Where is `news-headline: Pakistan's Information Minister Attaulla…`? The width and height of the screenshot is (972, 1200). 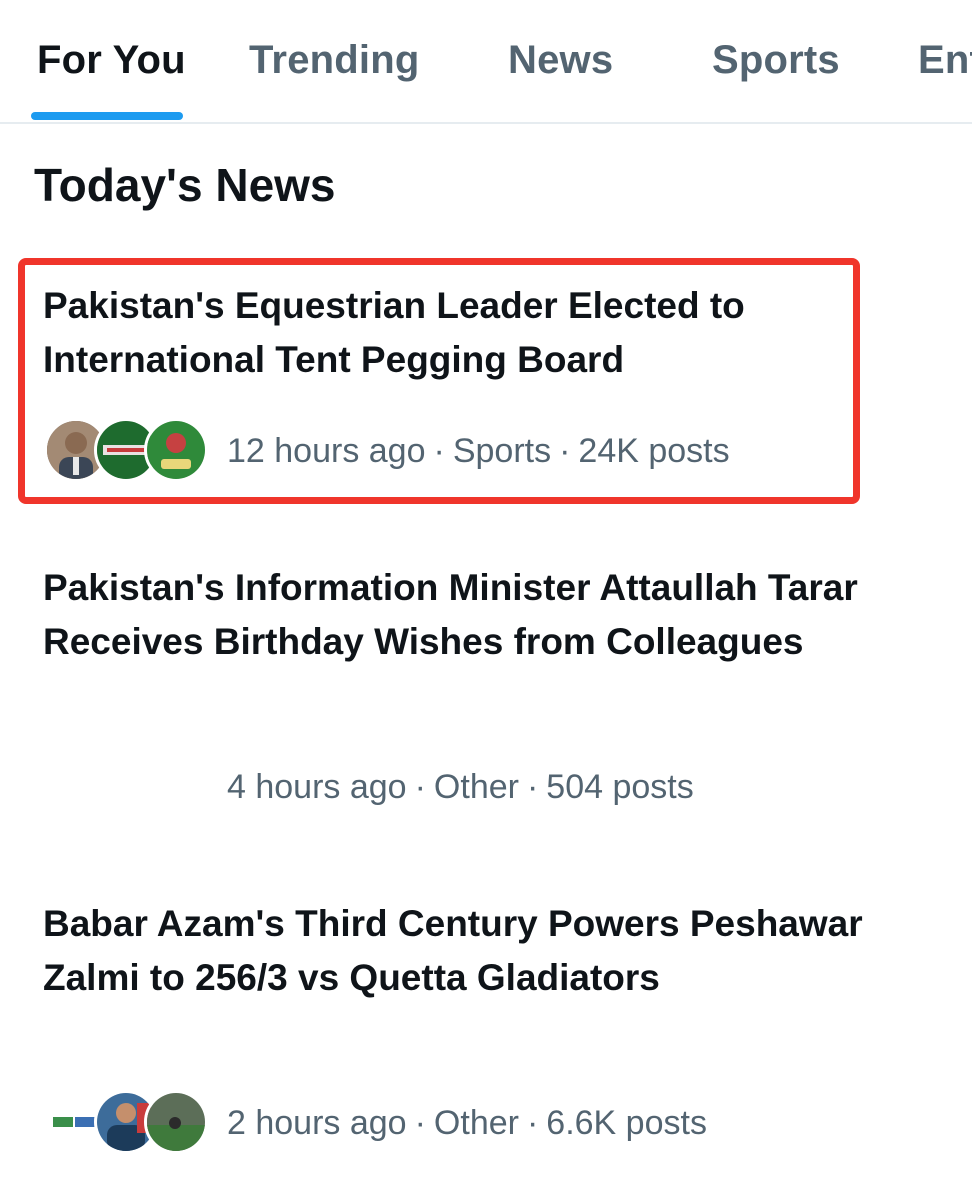
news-headline: Pakistan's Information Minister Attaulla… is located at coordinates (458, 615).